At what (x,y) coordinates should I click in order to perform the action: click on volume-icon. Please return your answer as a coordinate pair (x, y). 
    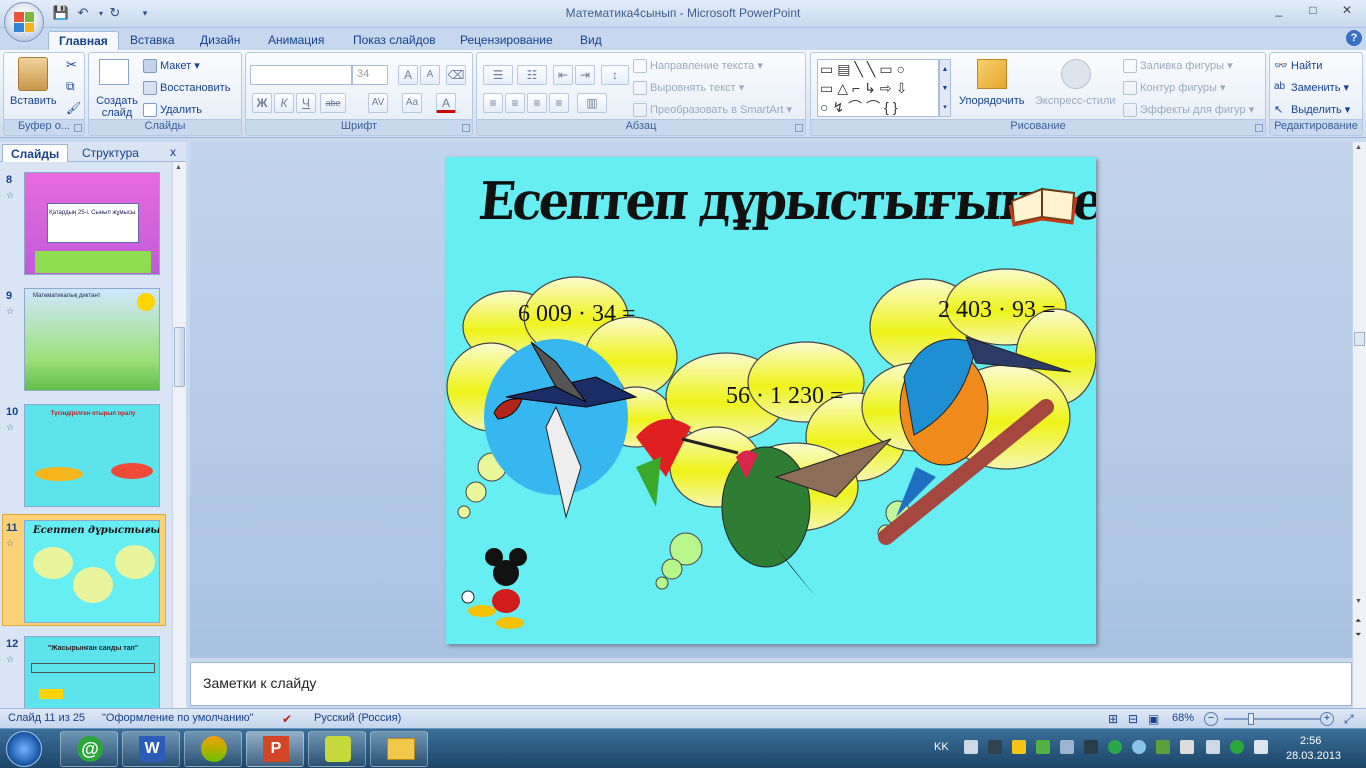
    Looking at the image, I should click on (1213, 747).